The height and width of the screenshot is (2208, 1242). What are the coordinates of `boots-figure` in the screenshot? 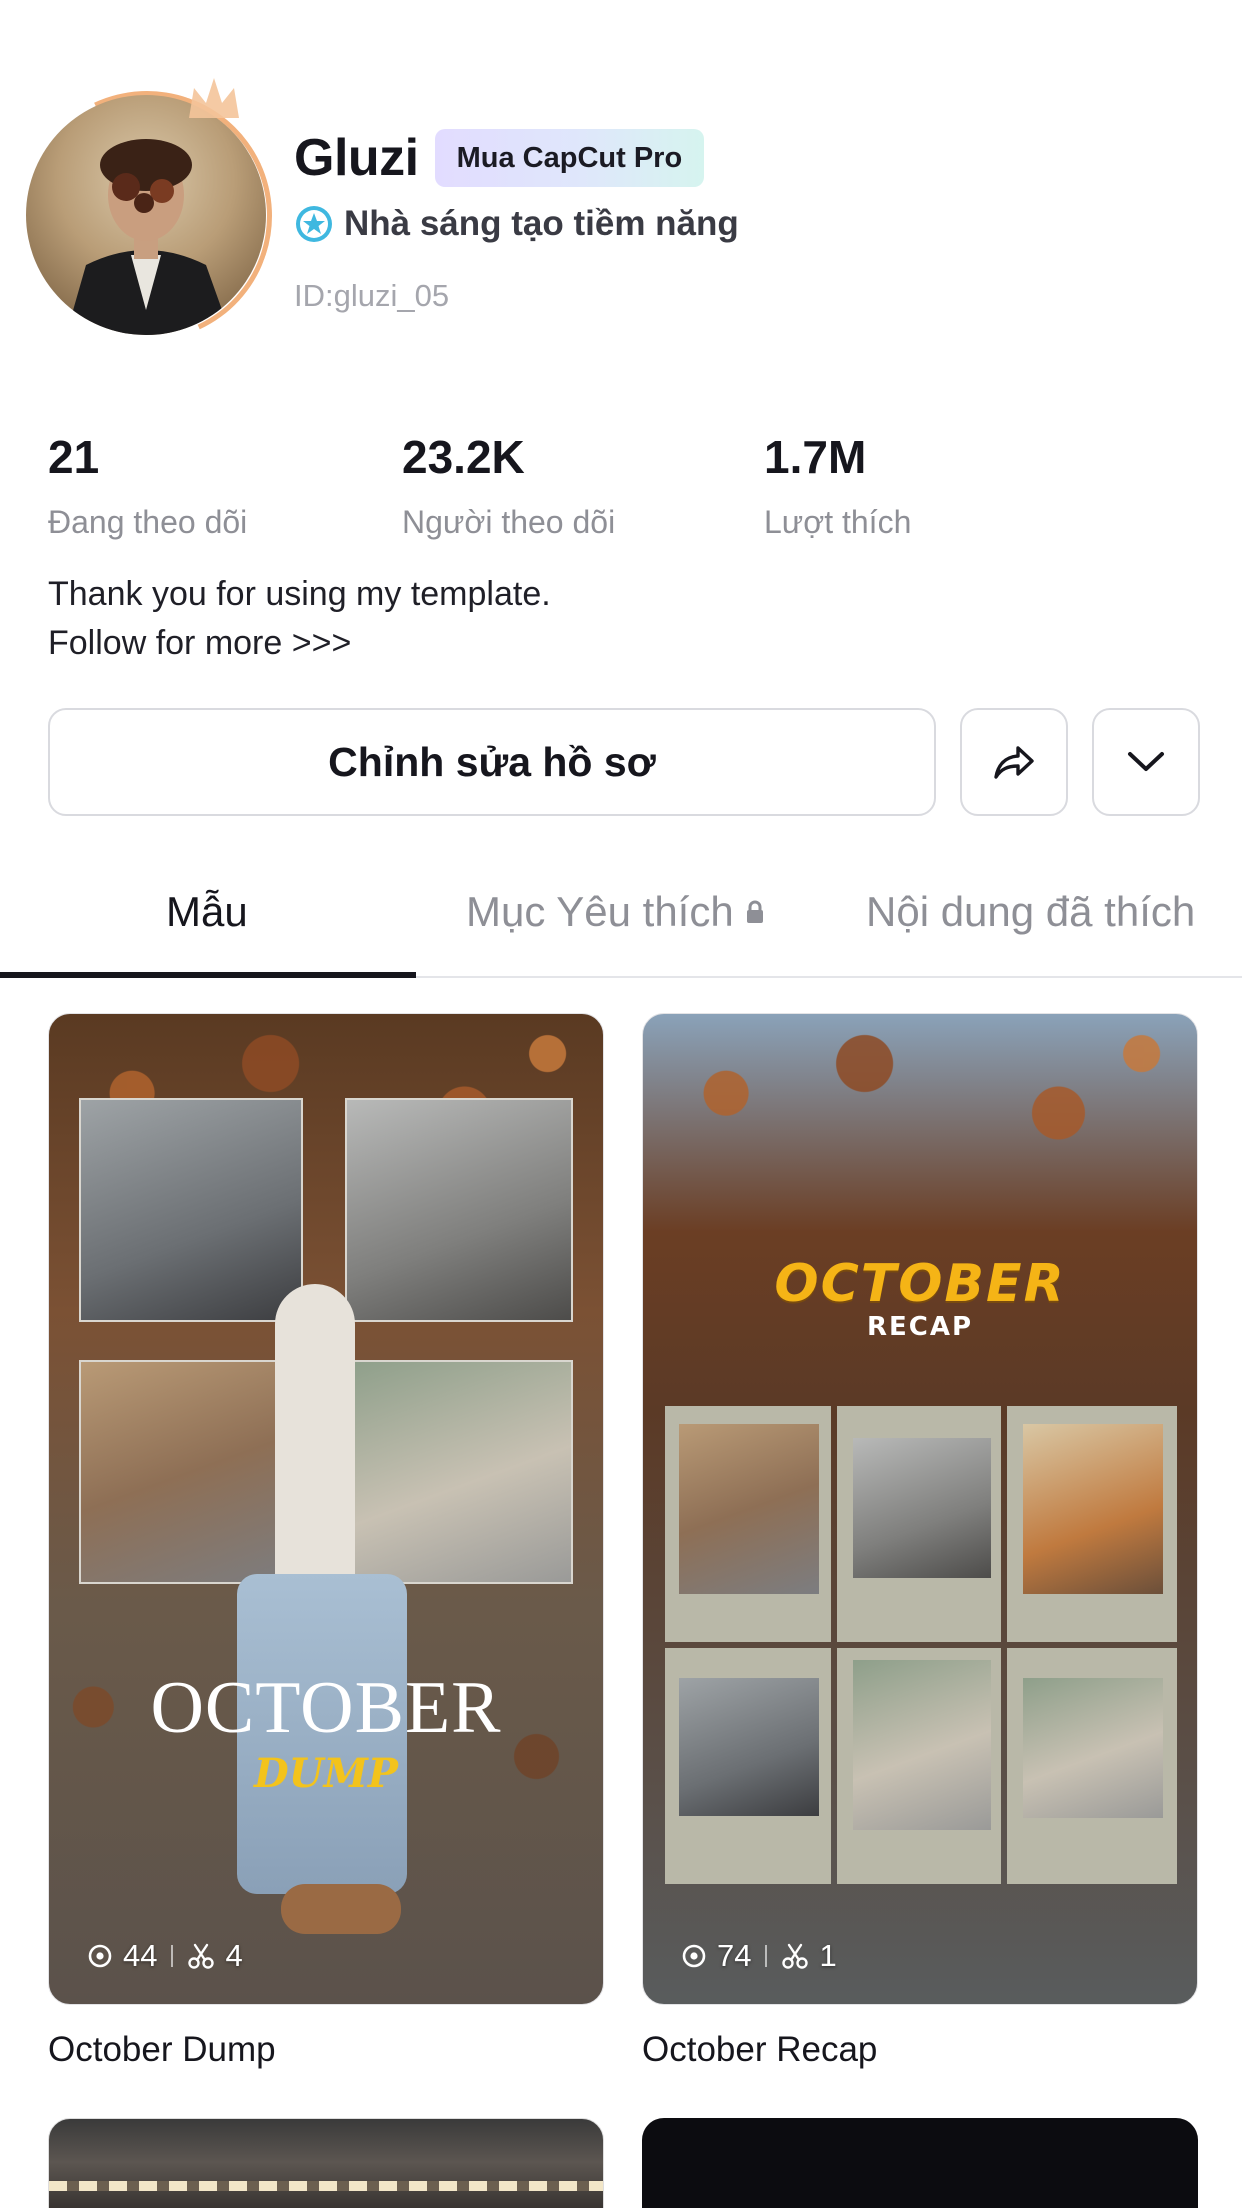 It's located at (341, 1909).